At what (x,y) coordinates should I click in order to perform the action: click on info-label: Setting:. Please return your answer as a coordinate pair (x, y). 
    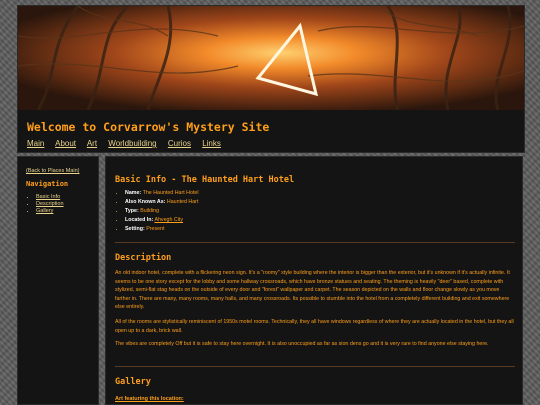
    Looking at the image, I should click on (135, 229).